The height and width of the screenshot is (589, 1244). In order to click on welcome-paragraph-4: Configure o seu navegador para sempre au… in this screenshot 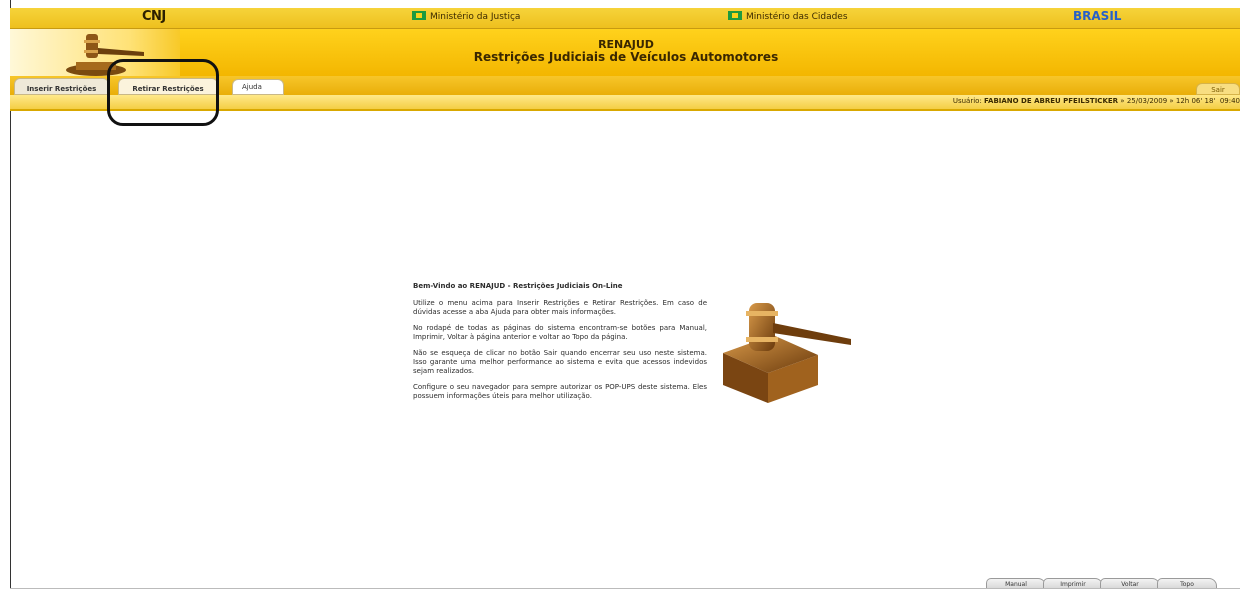, I will do `click(560, 391)`.